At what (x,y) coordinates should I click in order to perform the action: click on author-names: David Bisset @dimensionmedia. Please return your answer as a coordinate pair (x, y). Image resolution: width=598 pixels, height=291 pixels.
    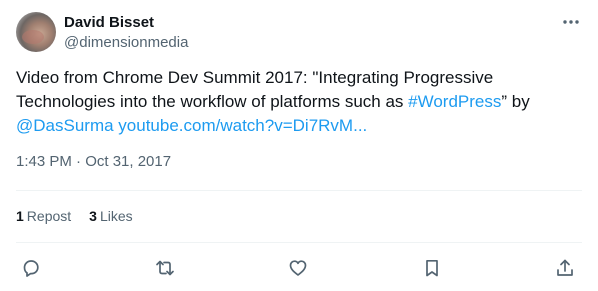
    Looking at the image, I should click on (126, 33).